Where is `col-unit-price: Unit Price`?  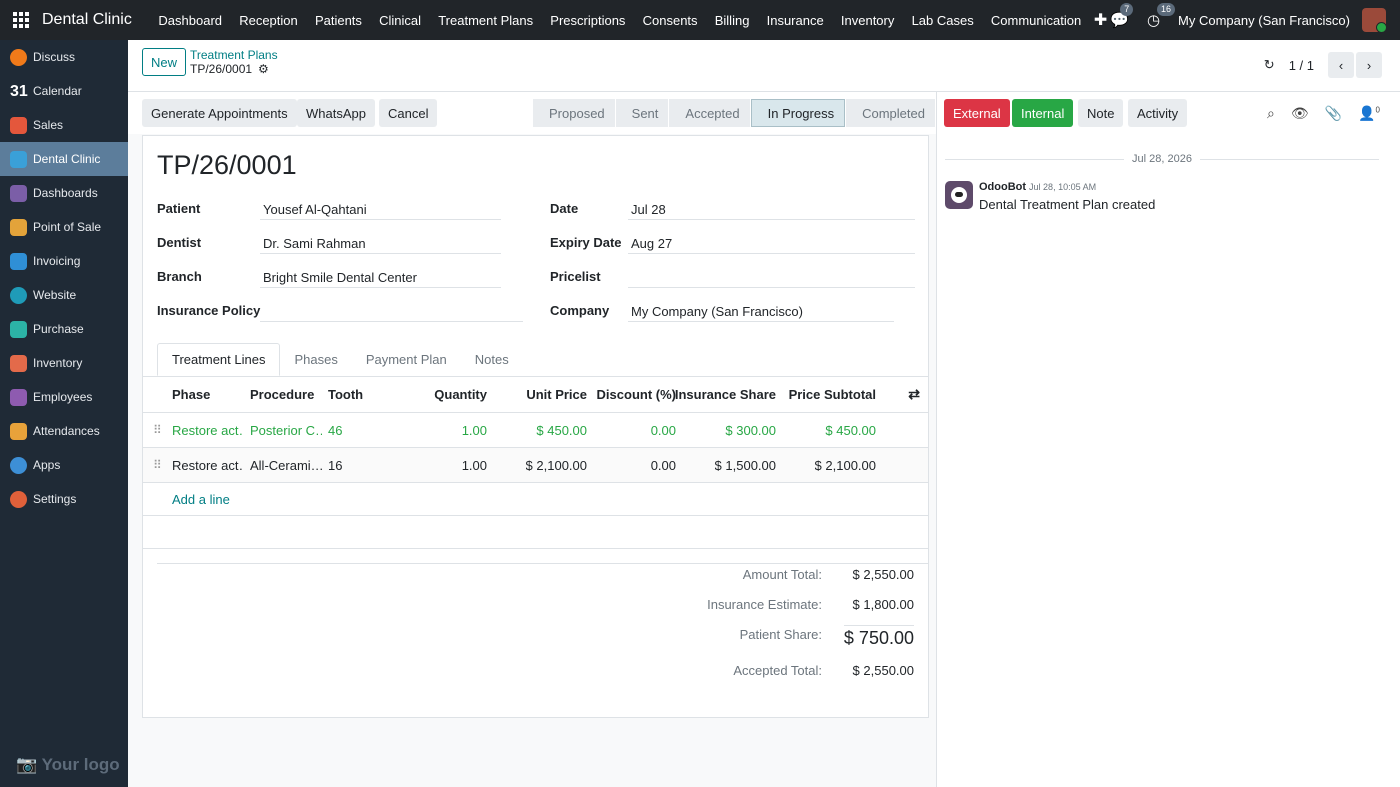 col-unit-price: Unit Price is located at coordinates (556, 394).